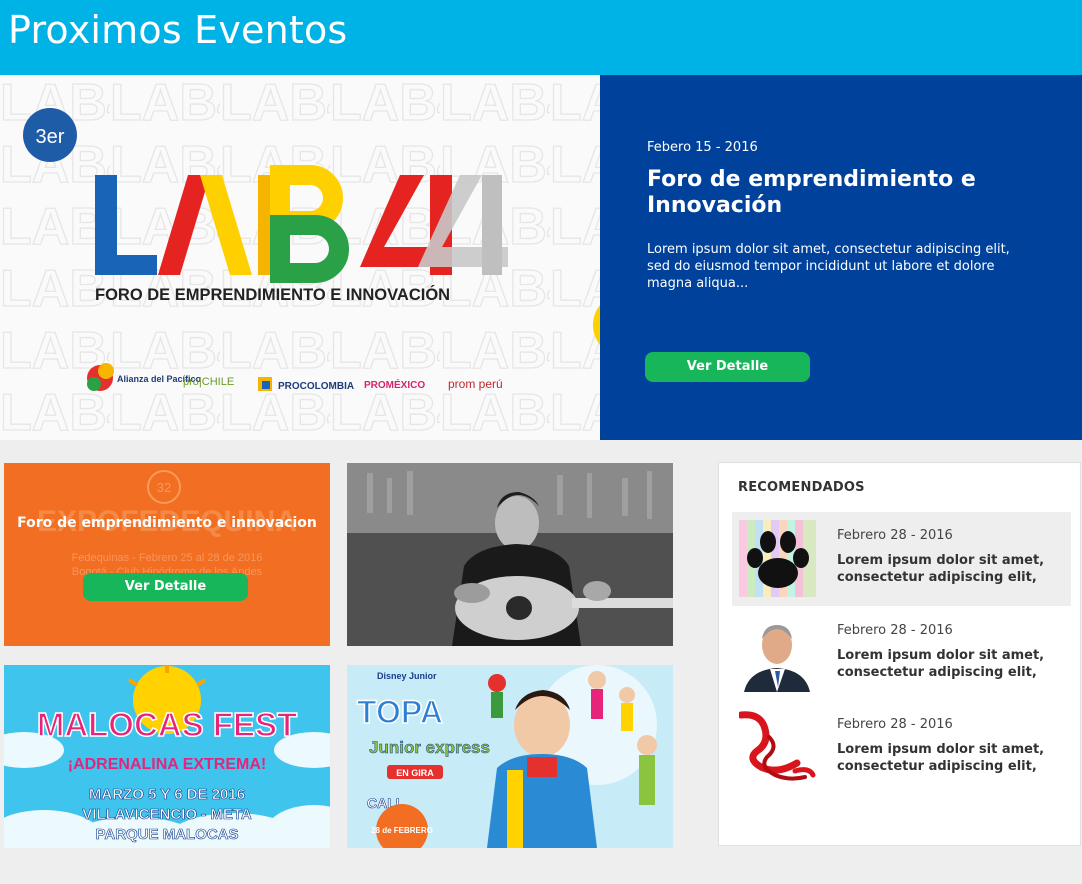 Image resolution: width=1082 pixels, height=884 pixels. Describe the element at coordinates (167, 814) in the screenshot. I see `svg-text: VILLAVICENCIO - META` at that location.